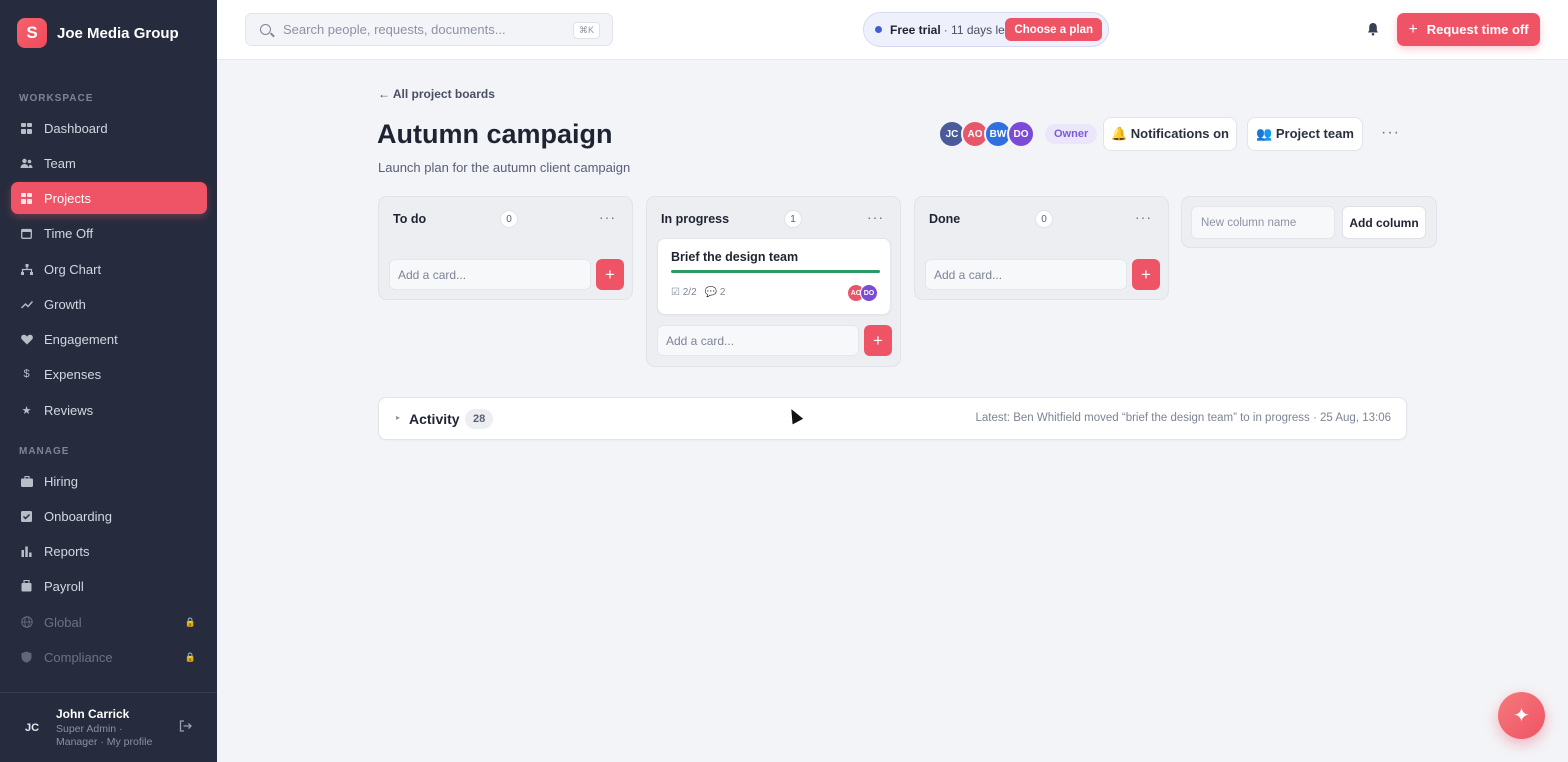 Image resolution: width=1568 pixels, height=762 pixels. I want to click on sidebar-item-label: Org Chart, so click(73, 269).